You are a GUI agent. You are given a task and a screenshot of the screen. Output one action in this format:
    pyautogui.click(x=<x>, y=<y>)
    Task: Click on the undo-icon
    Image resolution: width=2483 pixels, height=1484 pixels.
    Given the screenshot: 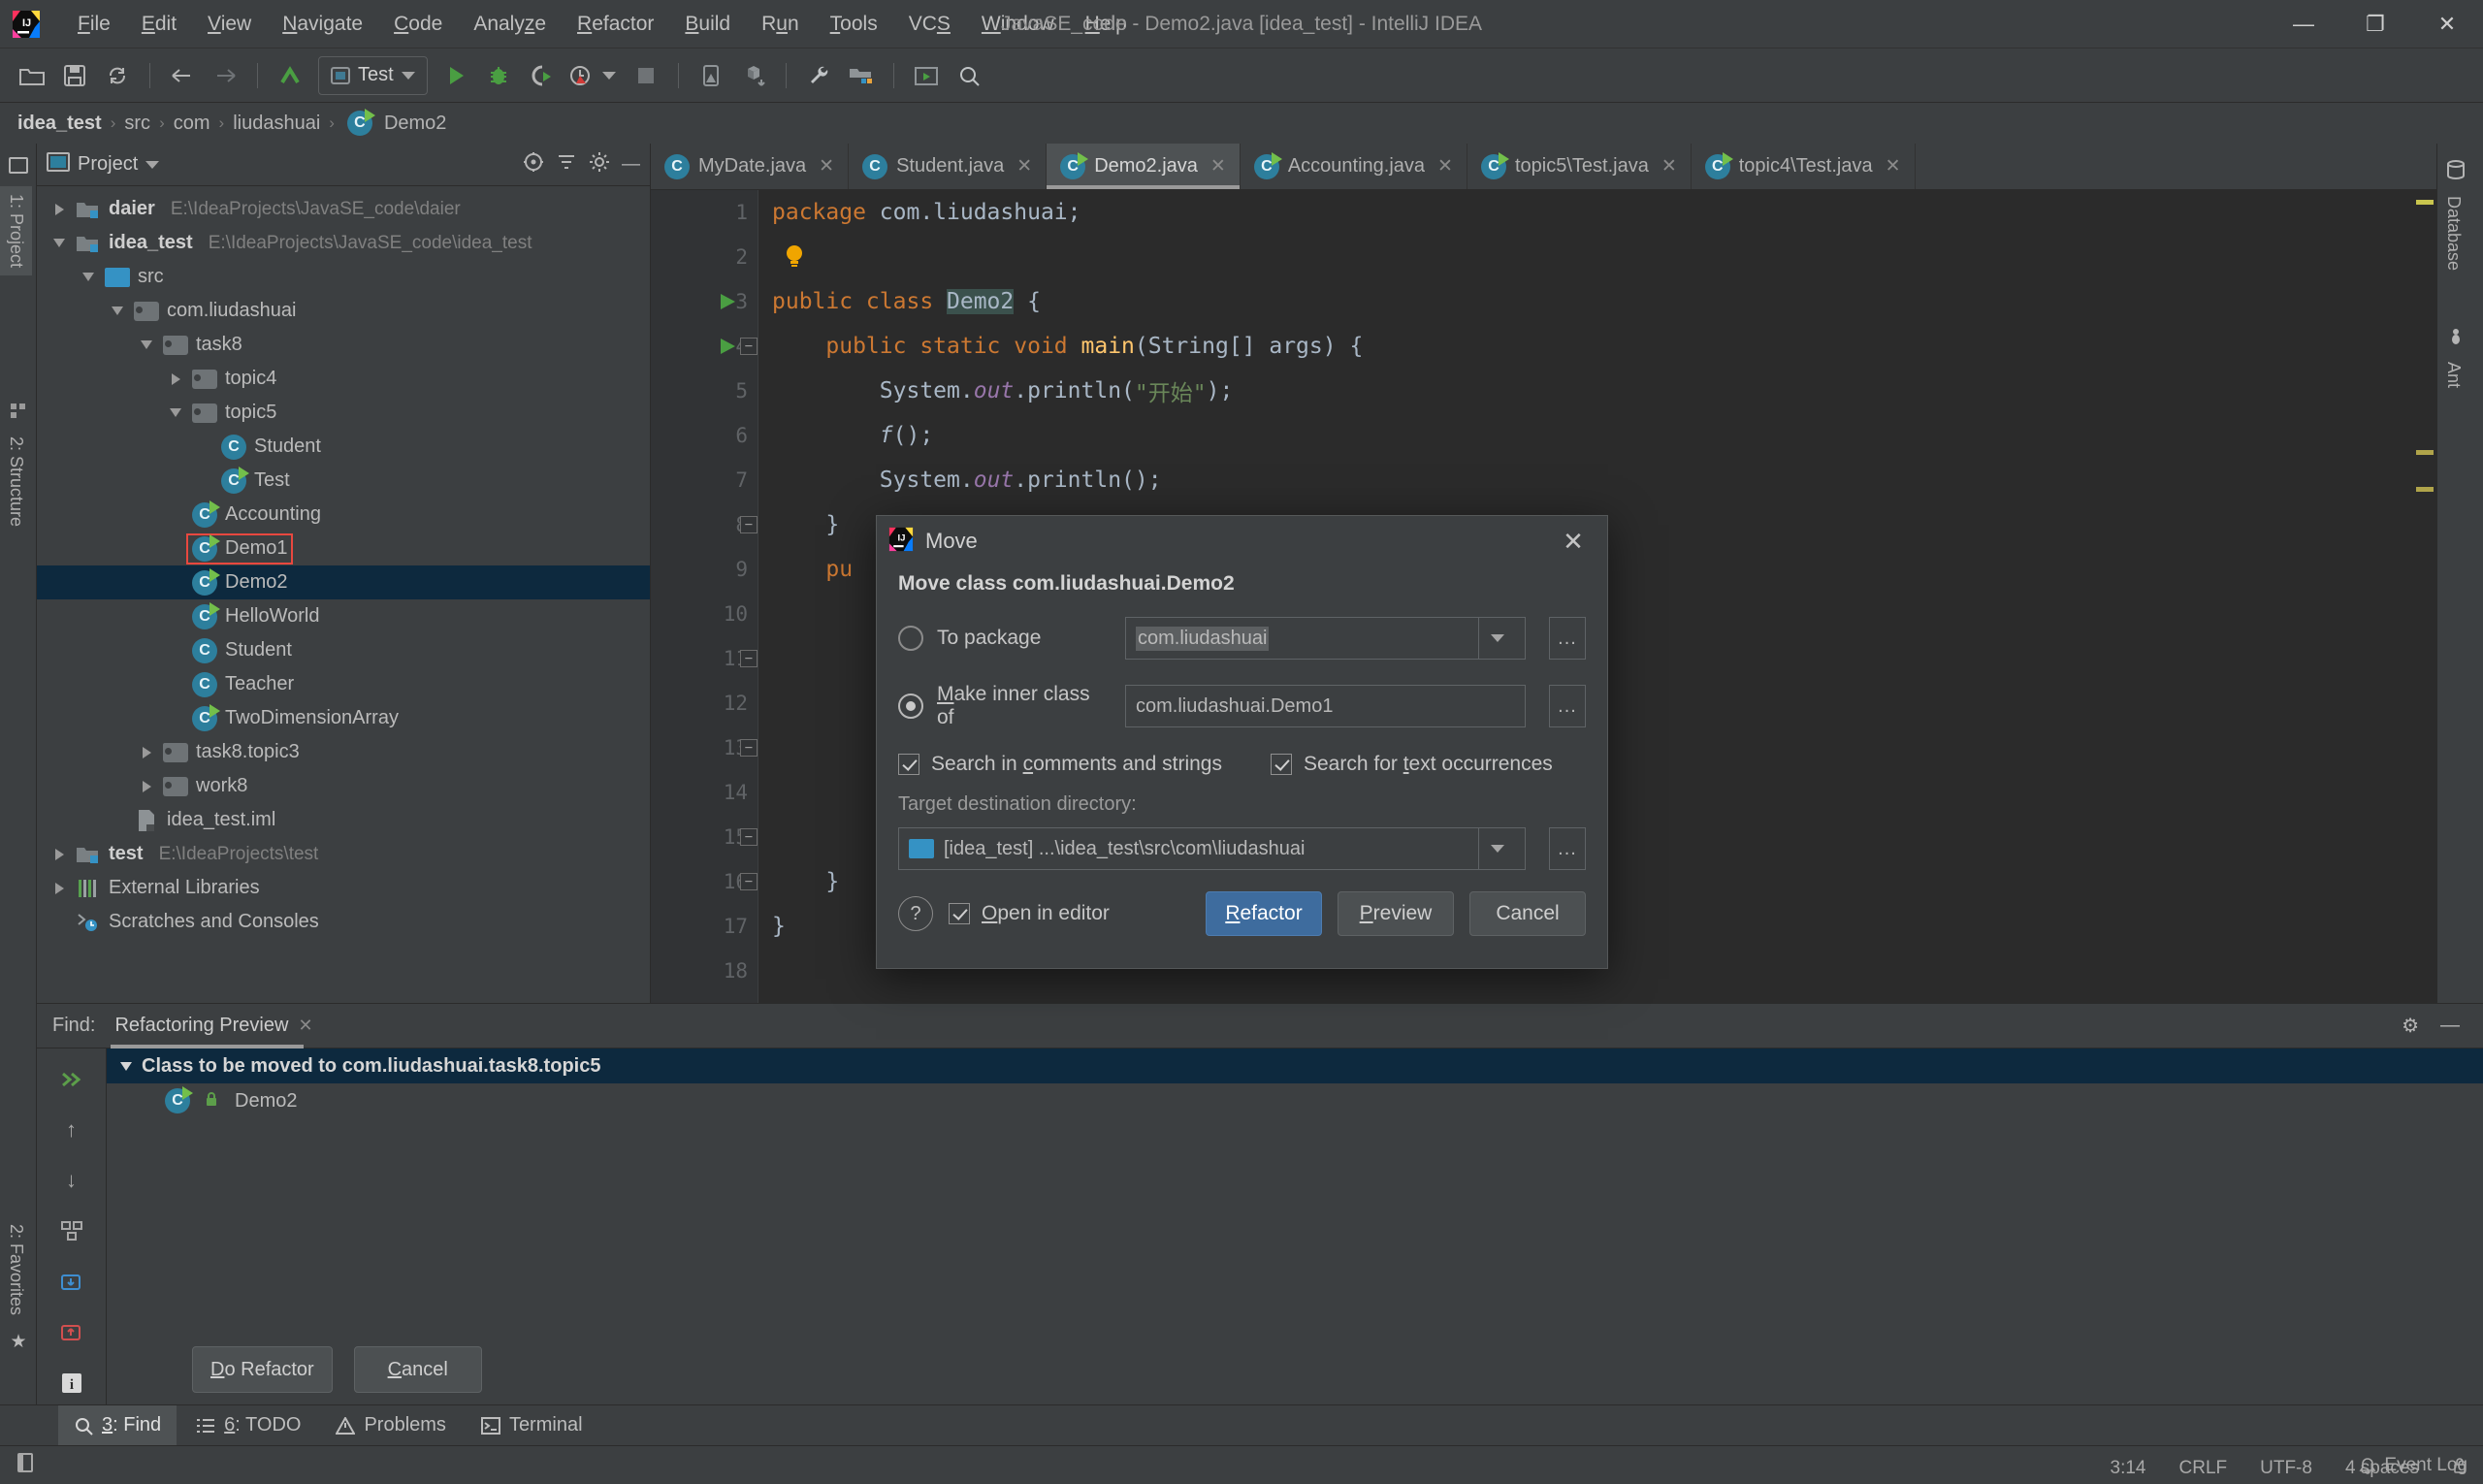 What is the action you would take?
    pyautogui.click(x=290, y=75)
    